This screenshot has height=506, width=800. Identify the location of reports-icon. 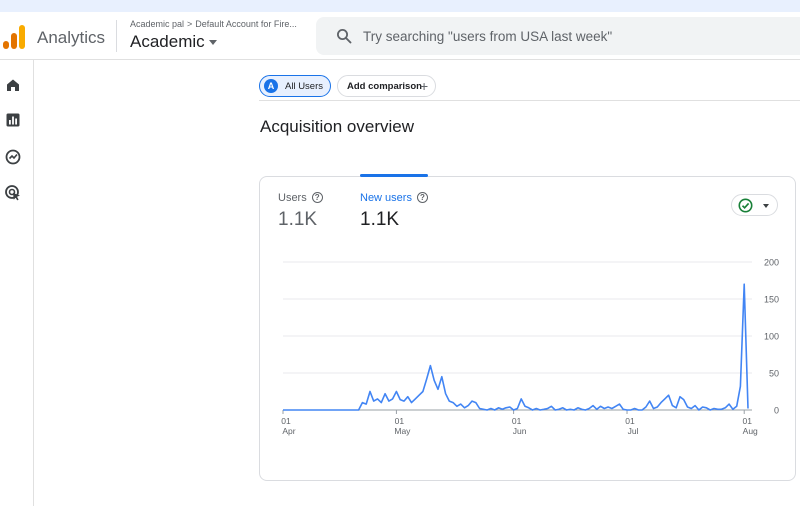
(13, 120).